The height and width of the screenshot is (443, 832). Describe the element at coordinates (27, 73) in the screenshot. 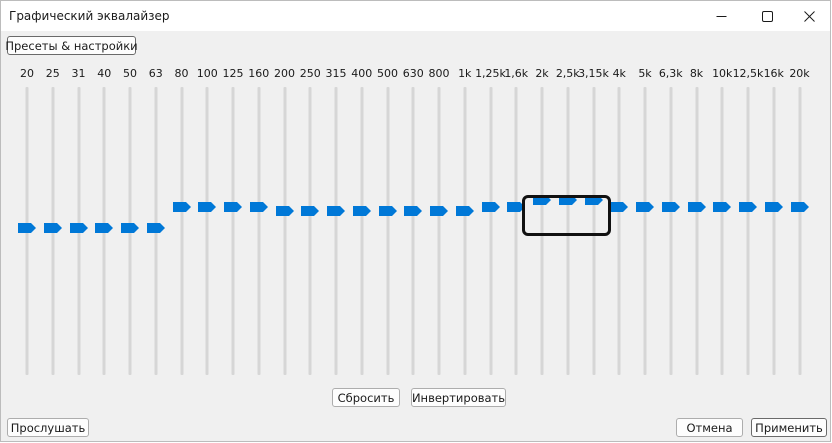

I see `band-label: 20` at that location.